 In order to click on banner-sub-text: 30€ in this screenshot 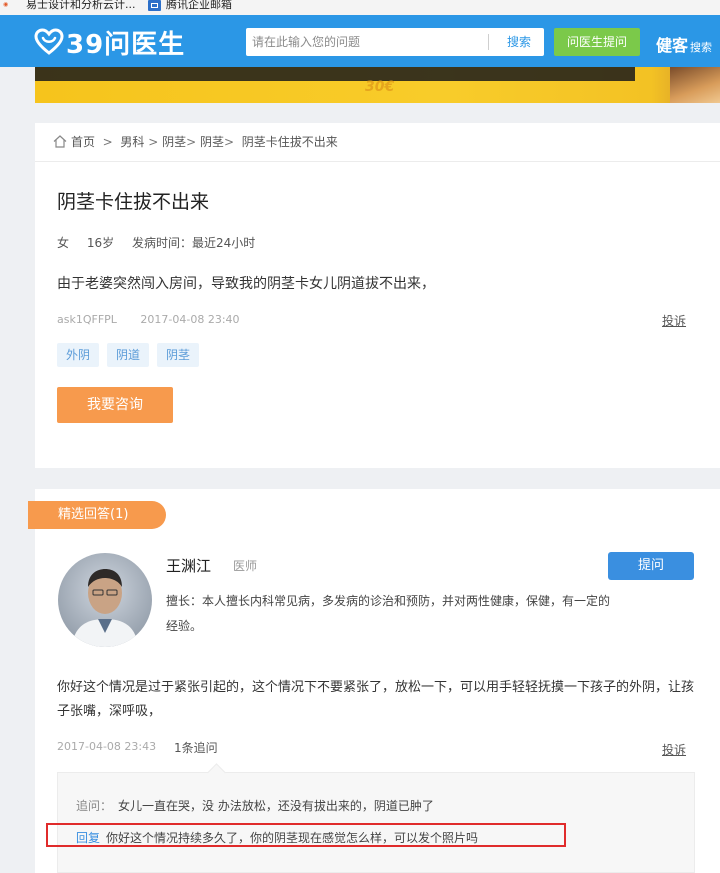, I will do `click(380, 87)`.